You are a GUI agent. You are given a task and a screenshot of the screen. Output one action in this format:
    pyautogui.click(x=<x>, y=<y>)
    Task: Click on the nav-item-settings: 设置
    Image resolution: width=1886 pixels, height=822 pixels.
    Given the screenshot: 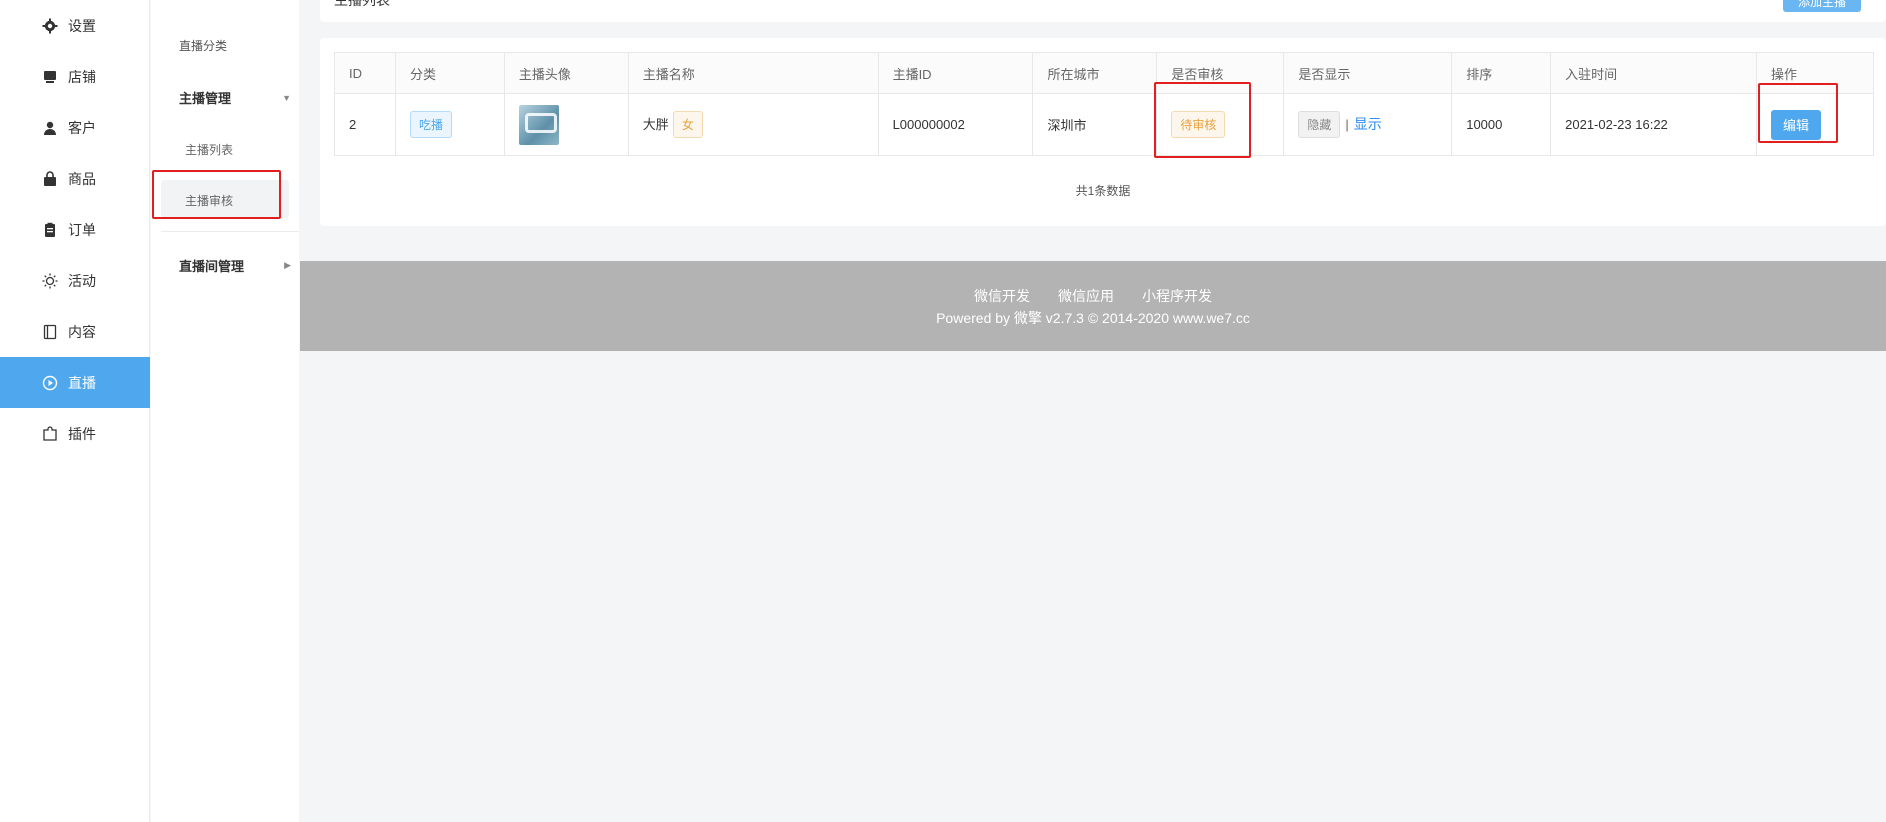 What is the action you would take?
    pyautogui.click(x=75, y=25)
    